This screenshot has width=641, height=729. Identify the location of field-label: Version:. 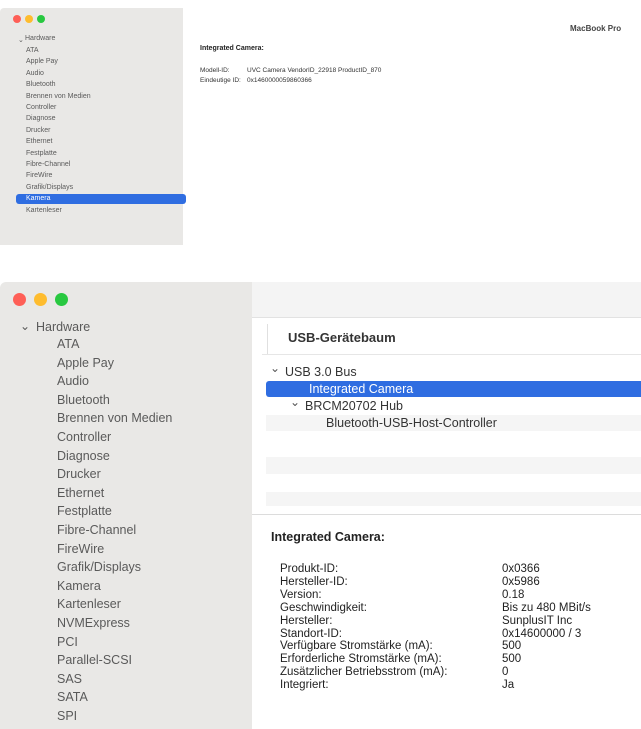
(301, 594).